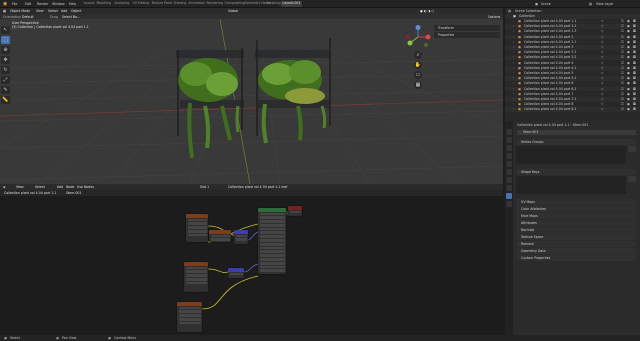 The height and width of the screenshot is (341, 640). I want to click on panel-uv-maps: UV Maps, so click(576, 202).